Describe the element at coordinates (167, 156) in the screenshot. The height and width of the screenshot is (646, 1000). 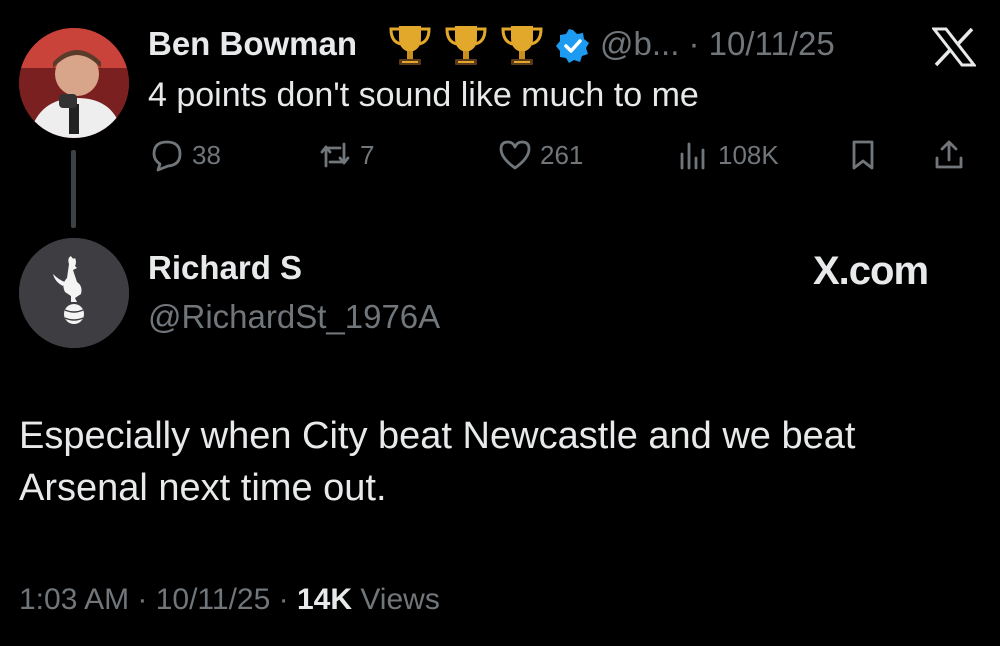
I see `reply-icon` at that location.